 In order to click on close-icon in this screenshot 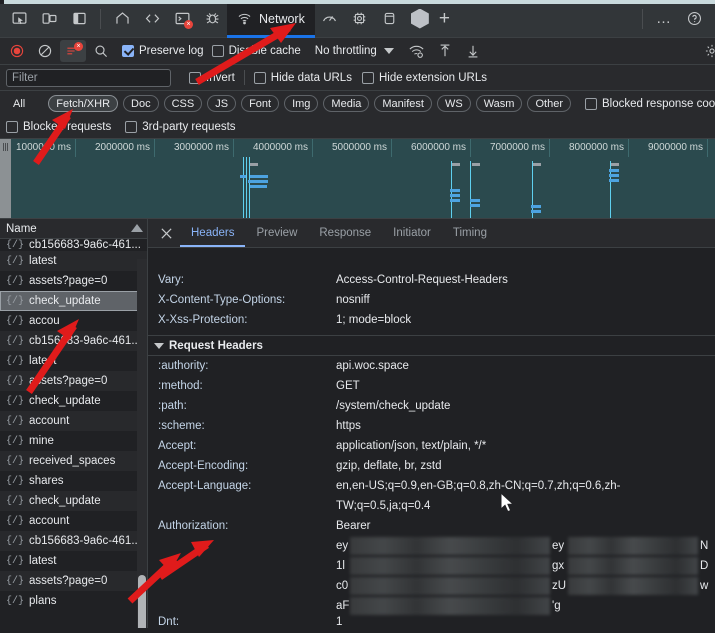, I will do `click(166, 233)`.